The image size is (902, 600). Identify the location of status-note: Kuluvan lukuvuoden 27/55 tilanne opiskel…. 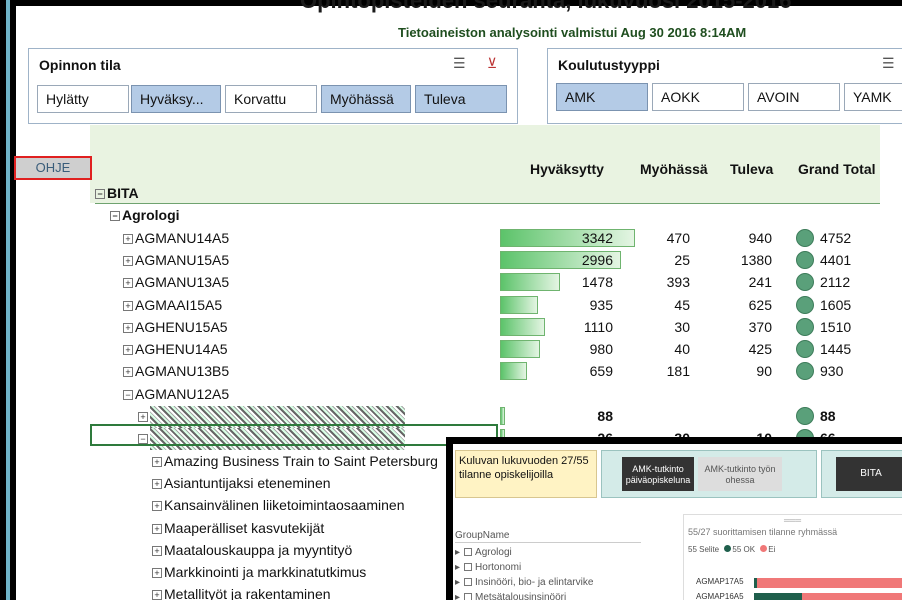
(526, 474).